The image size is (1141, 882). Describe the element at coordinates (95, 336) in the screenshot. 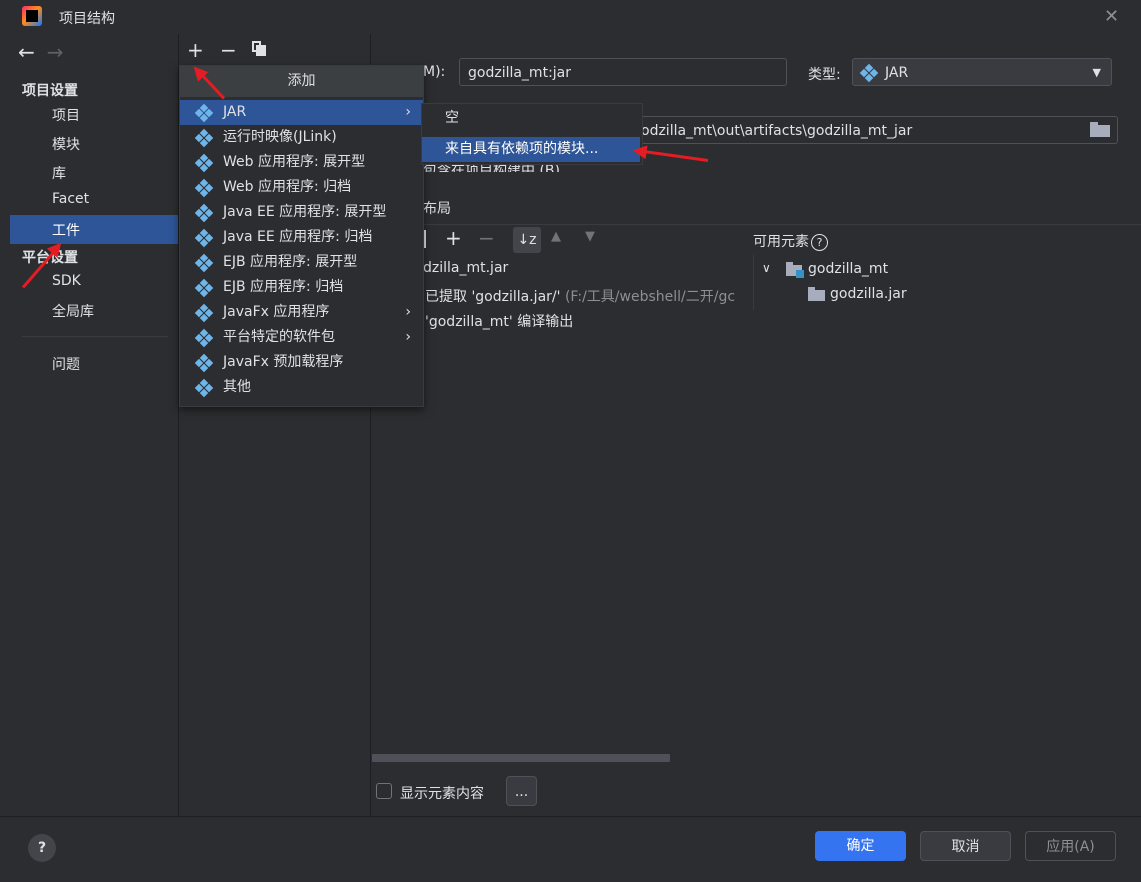

I see `sidebar-divider` at that location.